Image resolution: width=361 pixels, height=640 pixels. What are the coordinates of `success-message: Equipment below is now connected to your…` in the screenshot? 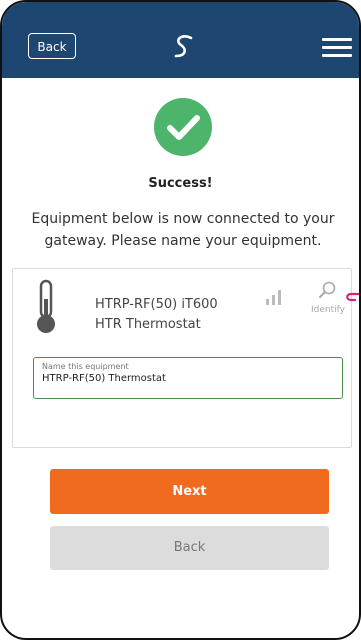 It's located at (183, 230).